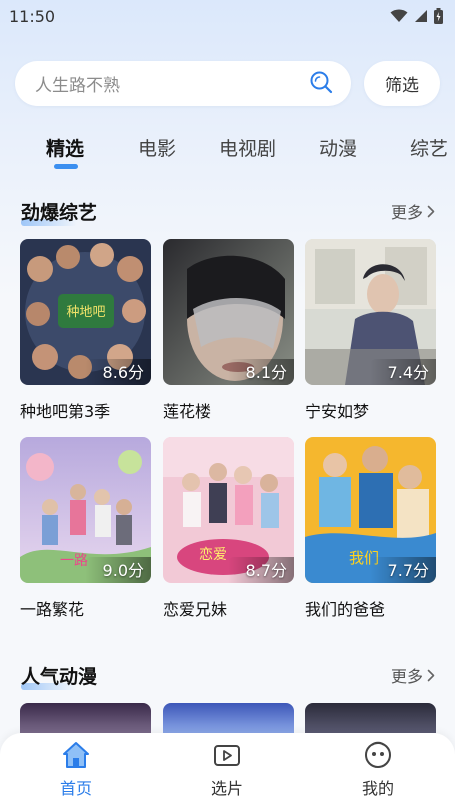  I want to click on score-badge: 8.6分, so click(117, 372).